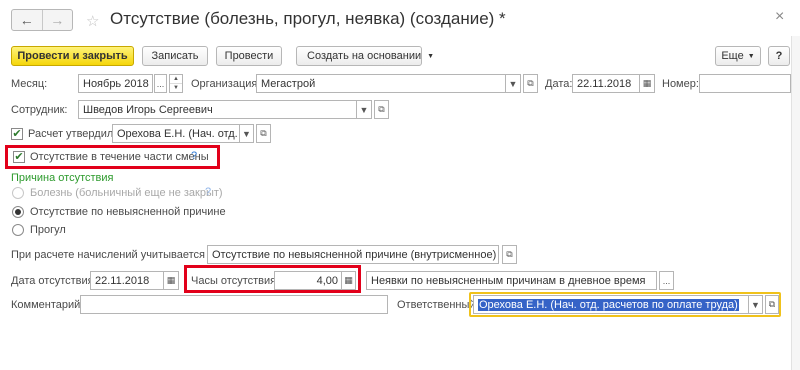 This screenshot has width=800, height=370. Describe the element at coordinates (349, 280) in the screenshot. I see `calculator-icon: ▦` at that location.